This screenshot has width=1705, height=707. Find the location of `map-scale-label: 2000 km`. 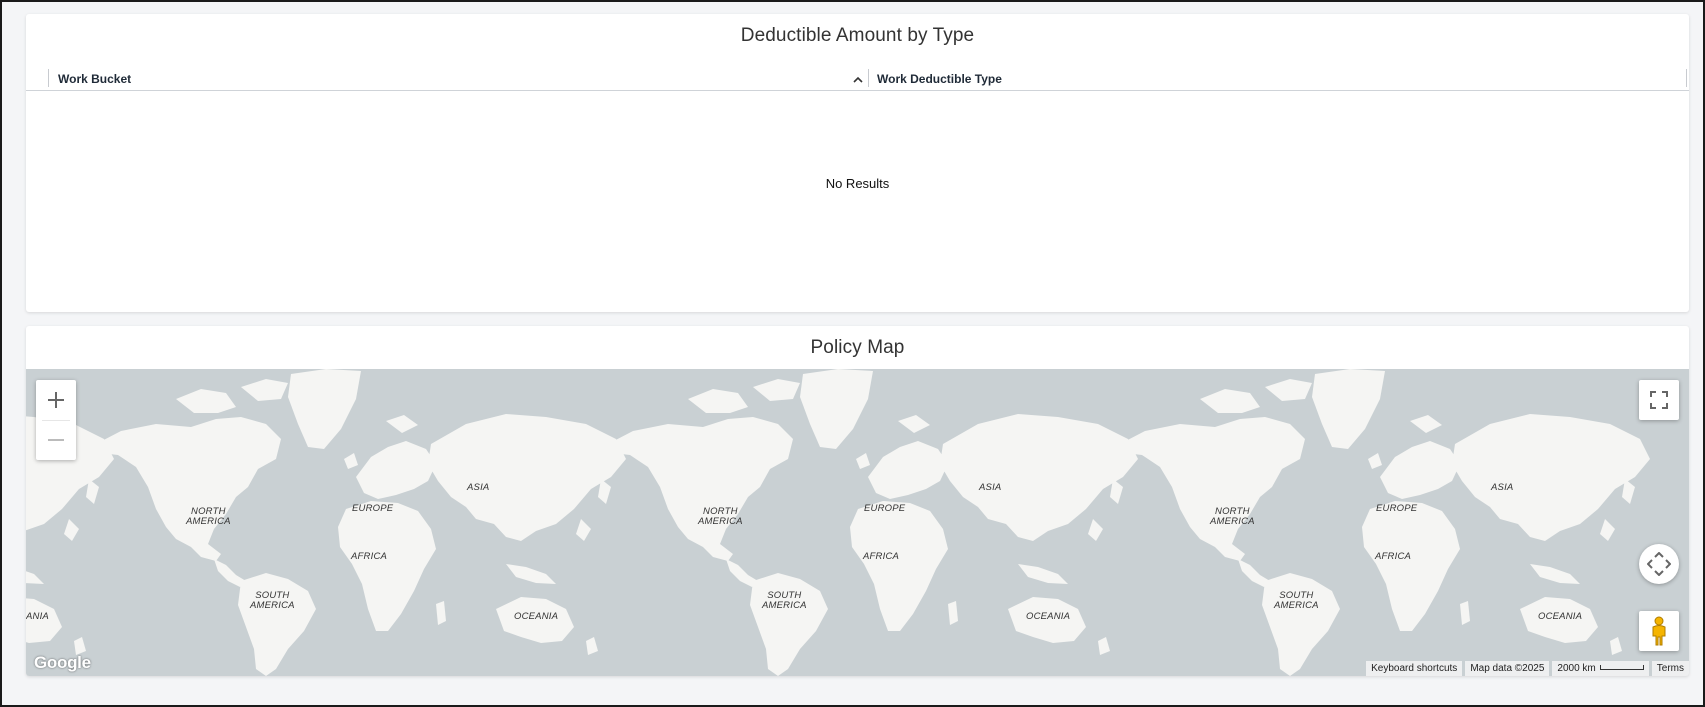

map-scale-label: 2000 km is located at coordinates (1576, 668).